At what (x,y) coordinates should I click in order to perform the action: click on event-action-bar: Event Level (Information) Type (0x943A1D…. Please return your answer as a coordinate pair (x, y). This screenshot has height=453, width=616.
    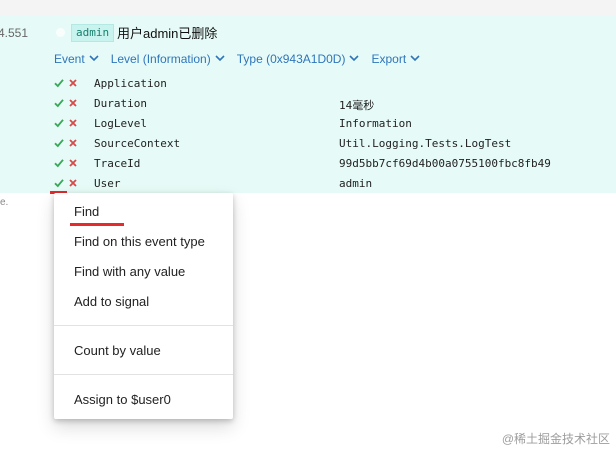
    Looking at the image, I should click on (243, 59).